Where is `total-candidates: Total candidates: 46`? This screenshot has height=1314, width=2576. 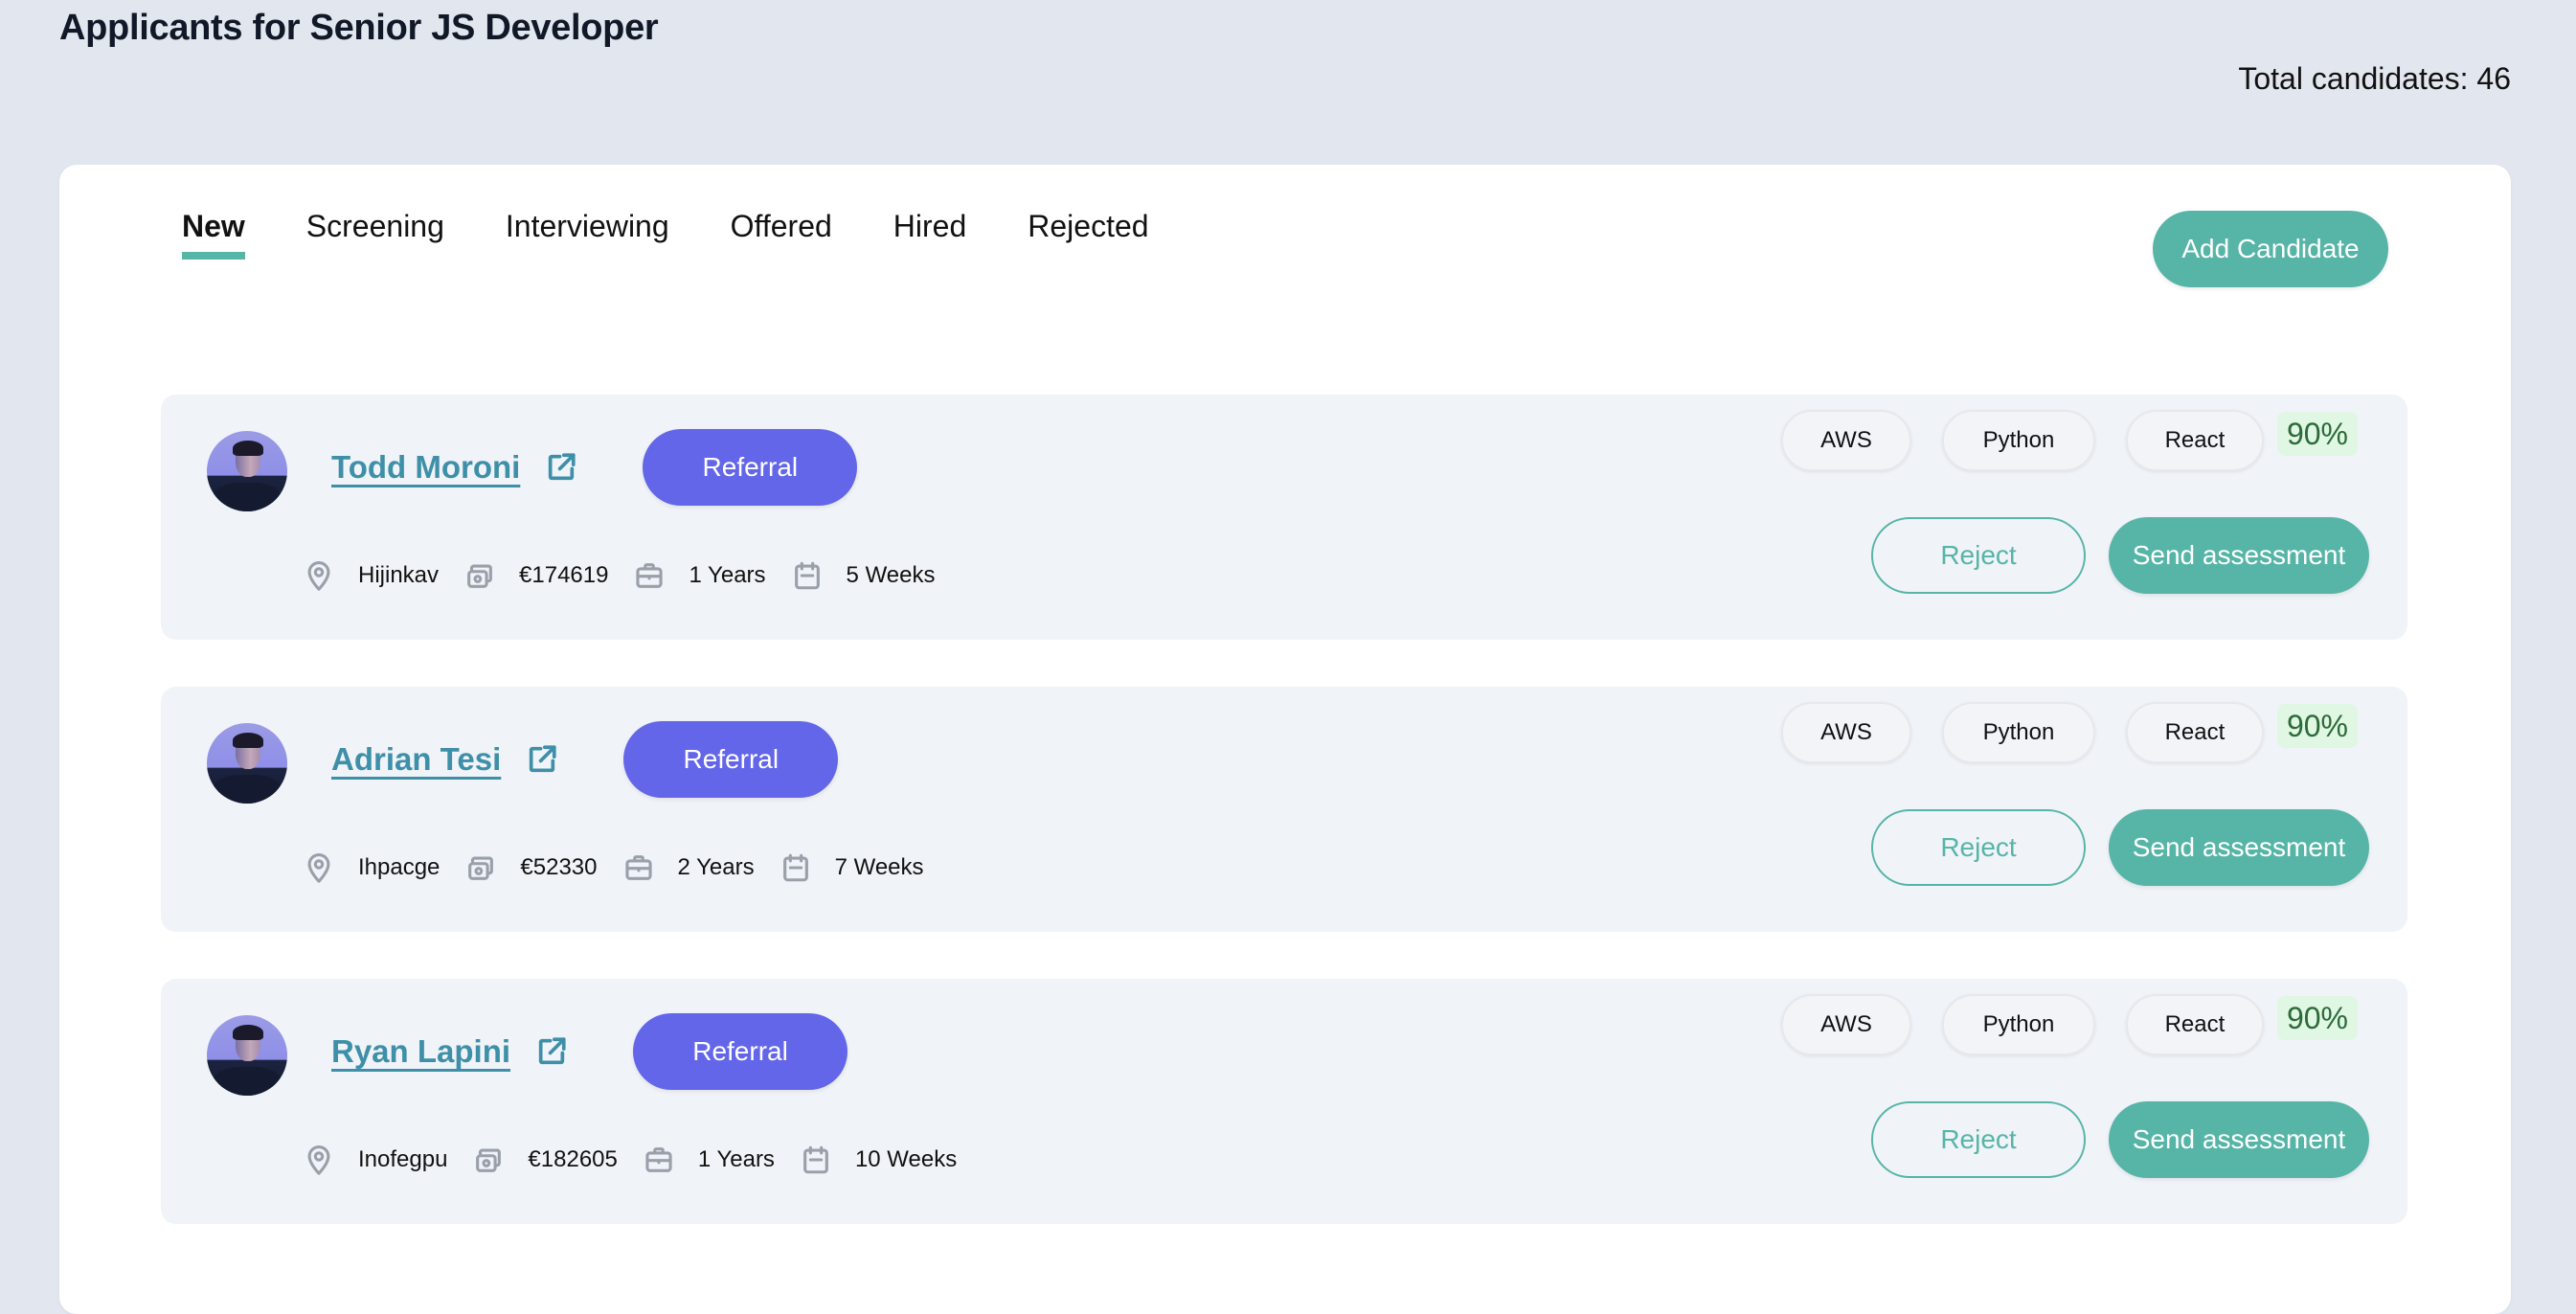
total-candidates: Total candidates: 46 is located at coordinates (2374, 78).